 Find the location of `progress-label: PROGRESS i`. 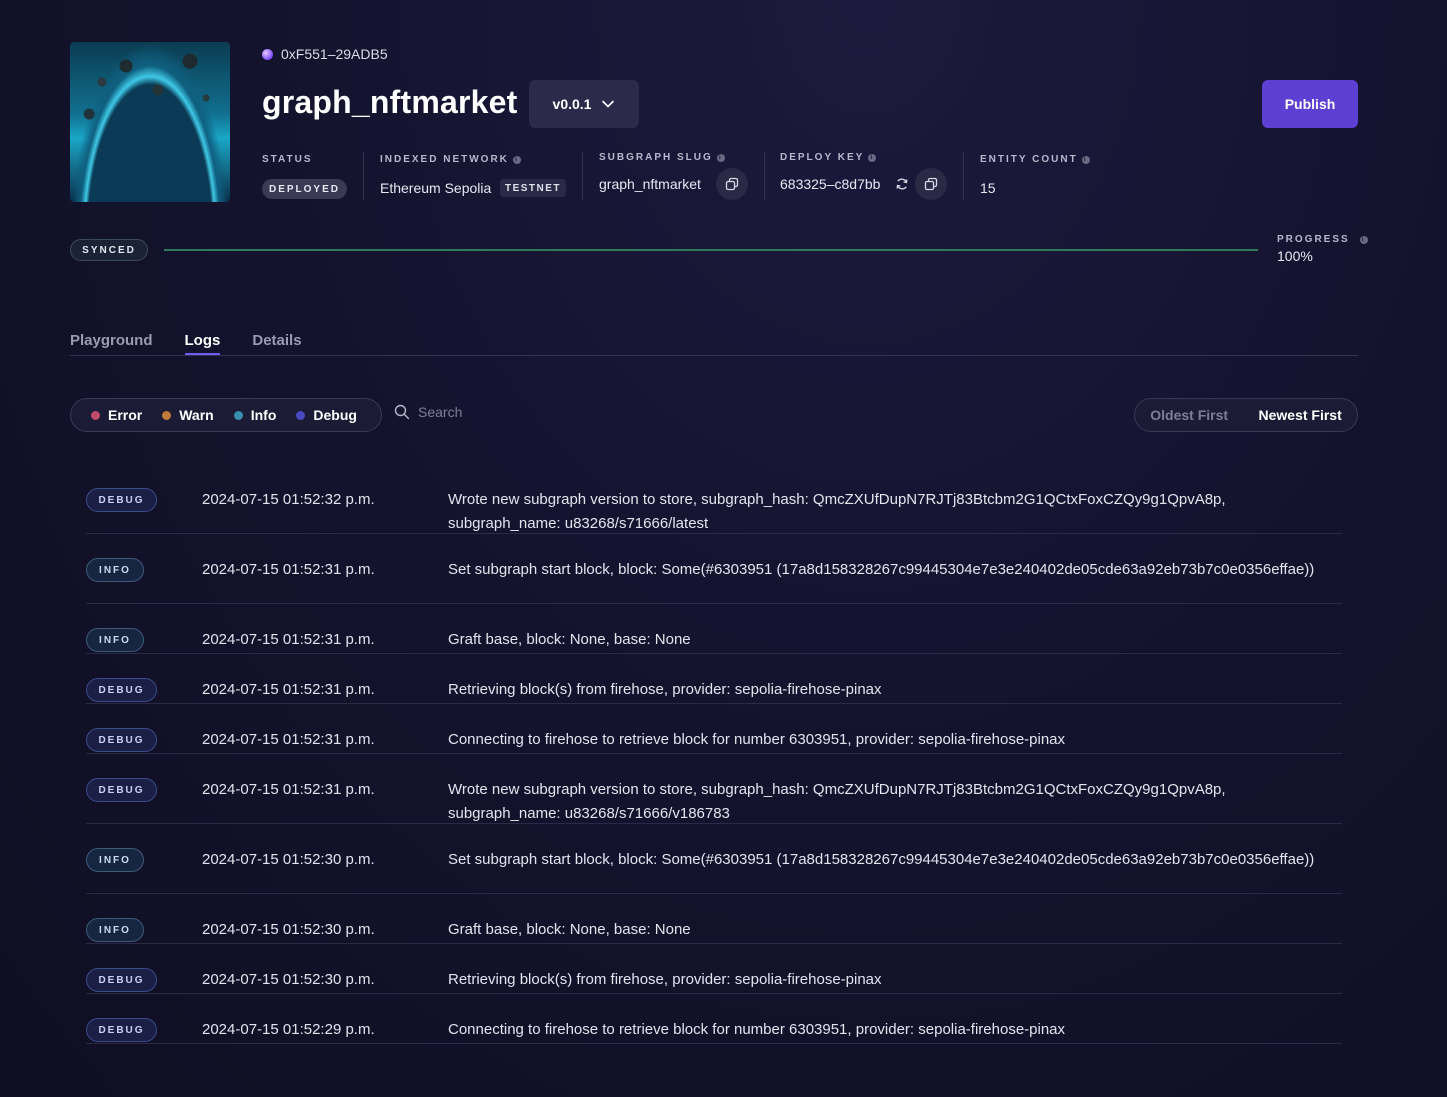

progress-label: PROGRESS i is located at coordinates (1322, 239).